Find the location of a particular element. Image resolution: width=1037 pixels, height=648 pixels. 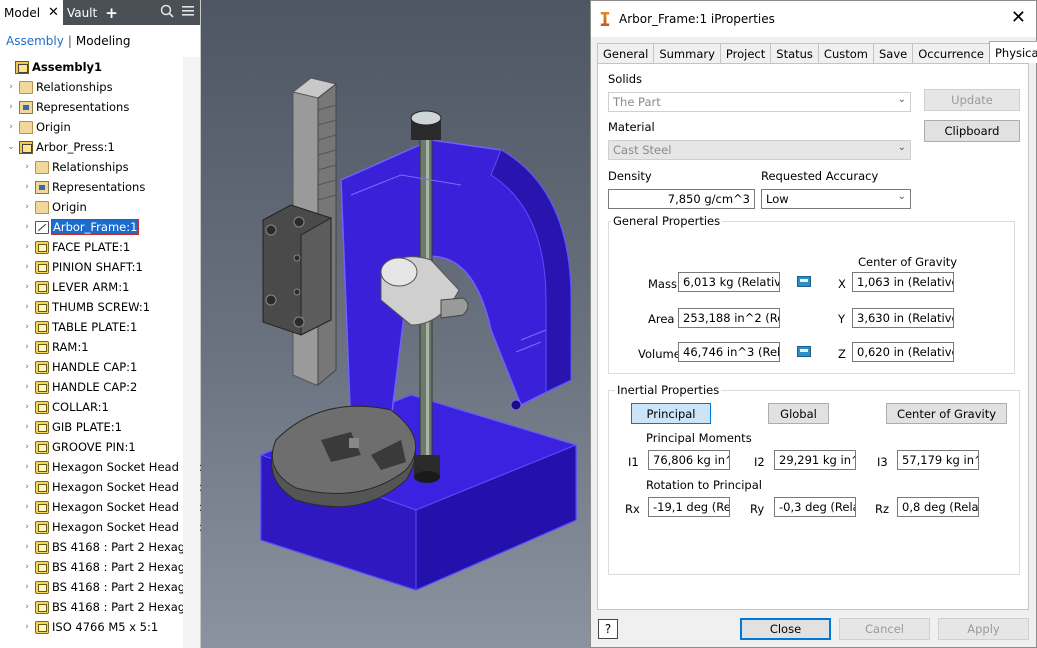

browser-scrollbar is located at coordinates (191, 352).